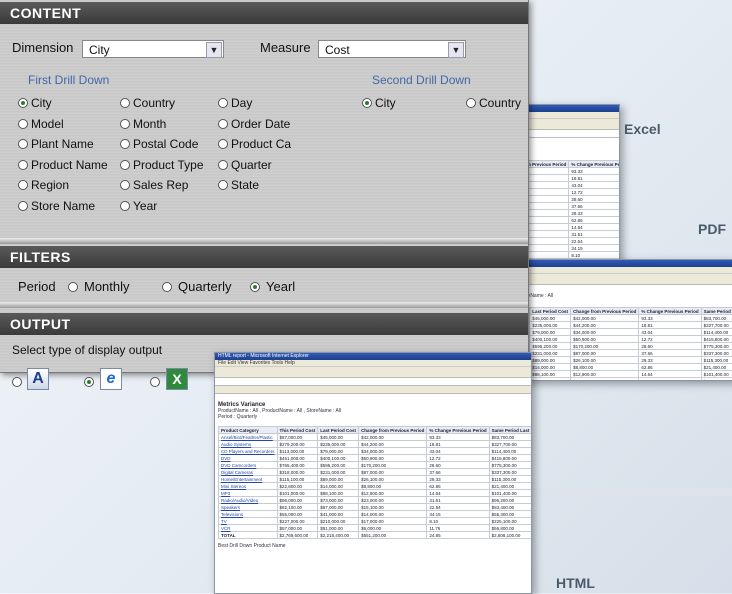 This screenshot has width=732, height=594. Describe the element at coordinates (245, 165) in the screenshot. I see `first-drill-option: Quarter` at that location.